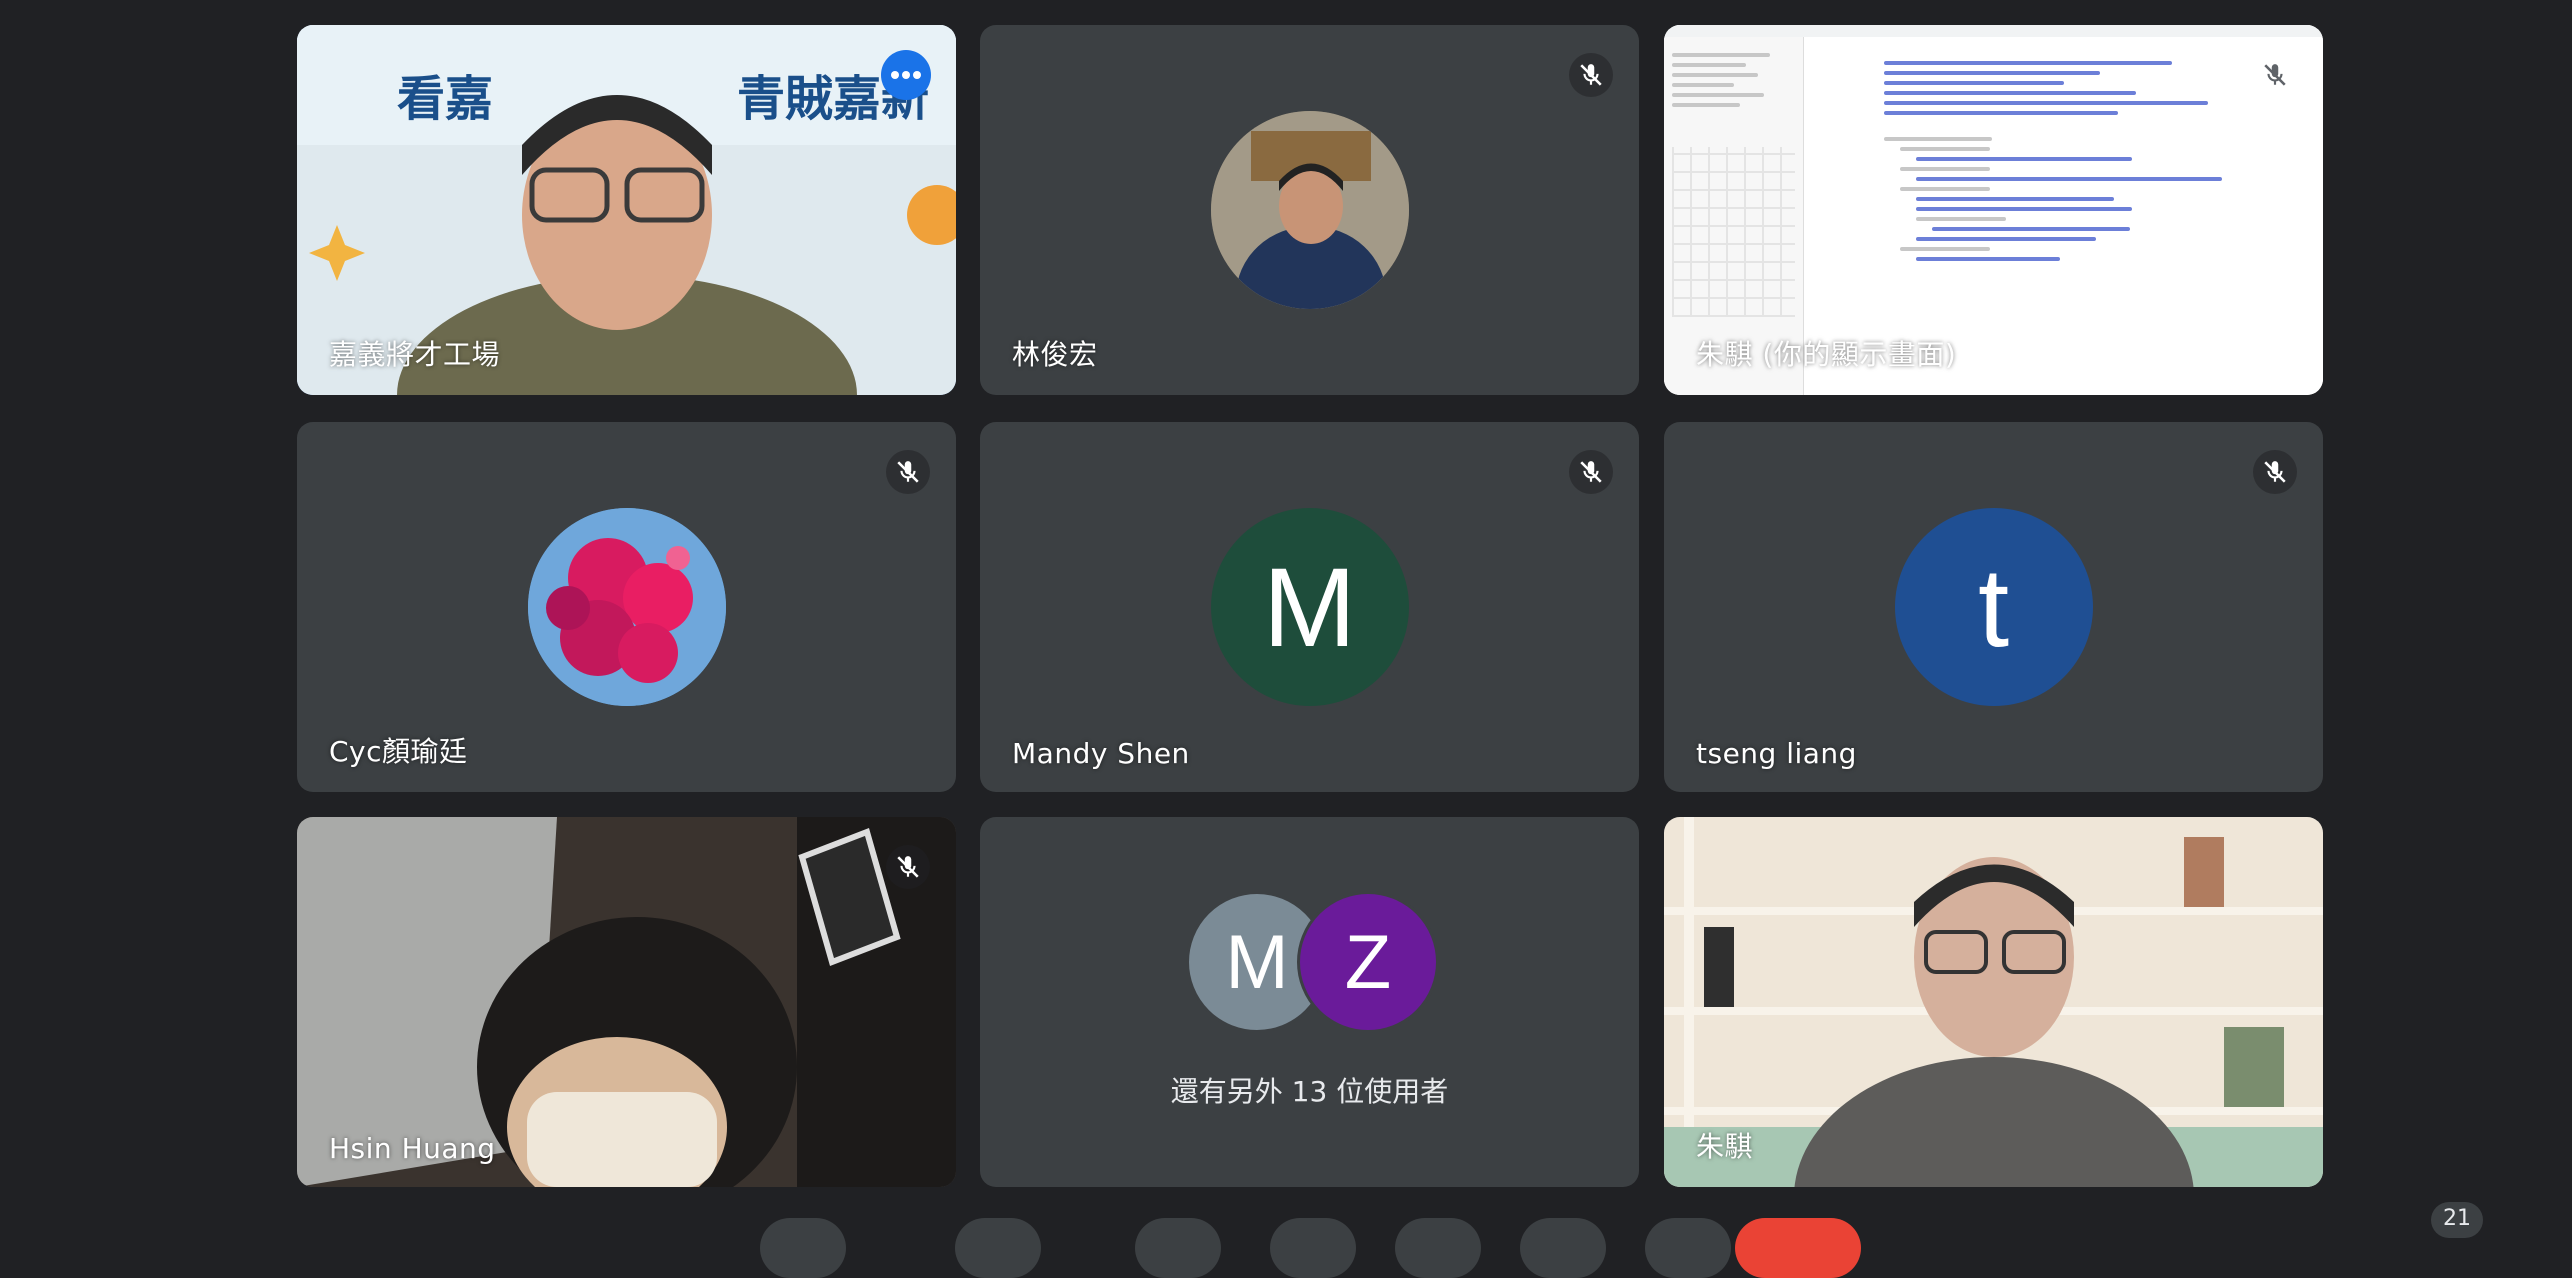 This screenshot has height=1278, width=2572. What do you see at coordinates (1826, 354) in the screenshot?
I see `participant-name: 朱騏 (你的顯示畫面)` at bounding box center [1826, 354].